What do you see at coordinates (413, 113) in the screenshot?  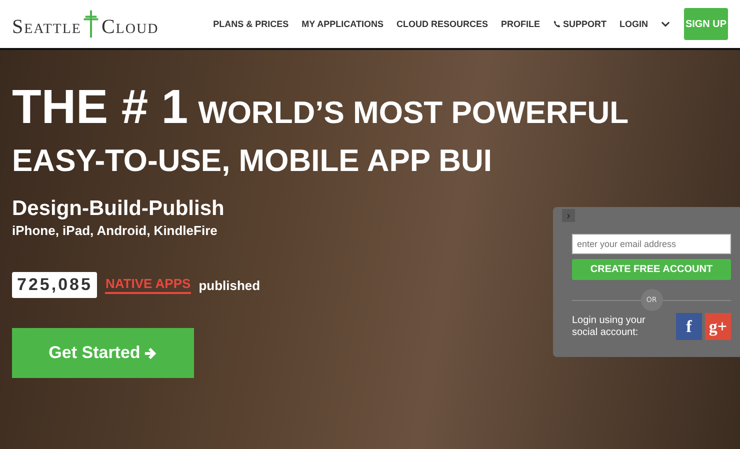 I see `headline: WORLD’S MOST POWERFUL` at bounding box center [413, 113].